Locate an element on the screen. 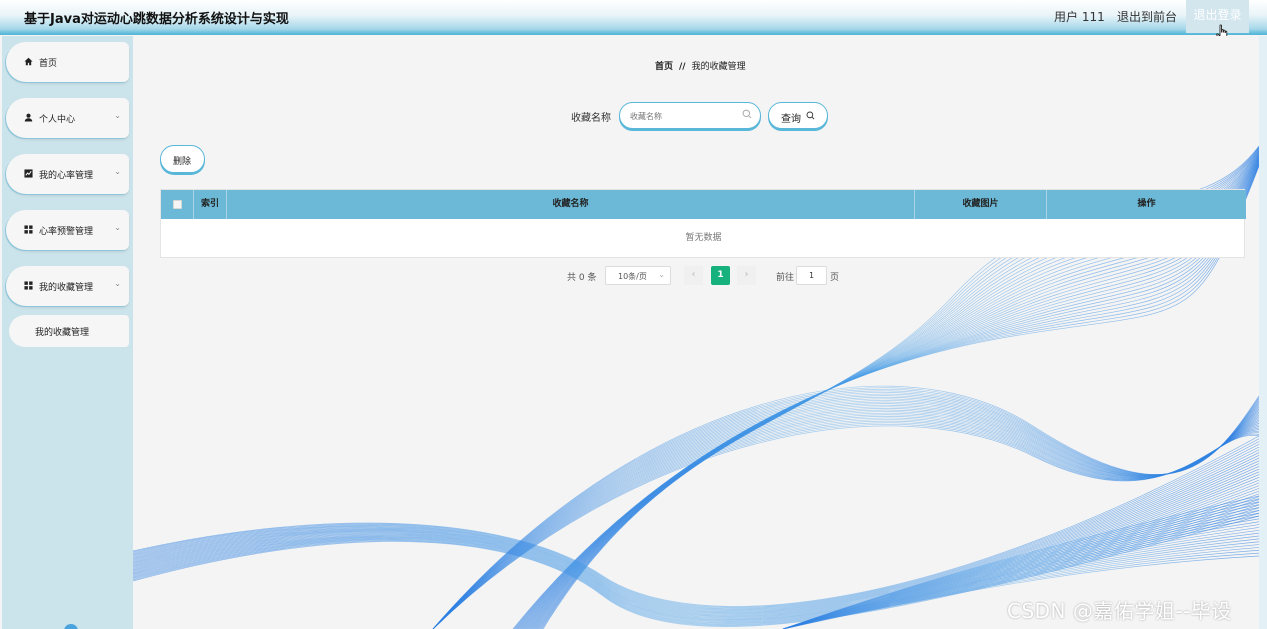 The height and width of the screenshot is (629, 1267). search-field is located at coordinates (690, 115).